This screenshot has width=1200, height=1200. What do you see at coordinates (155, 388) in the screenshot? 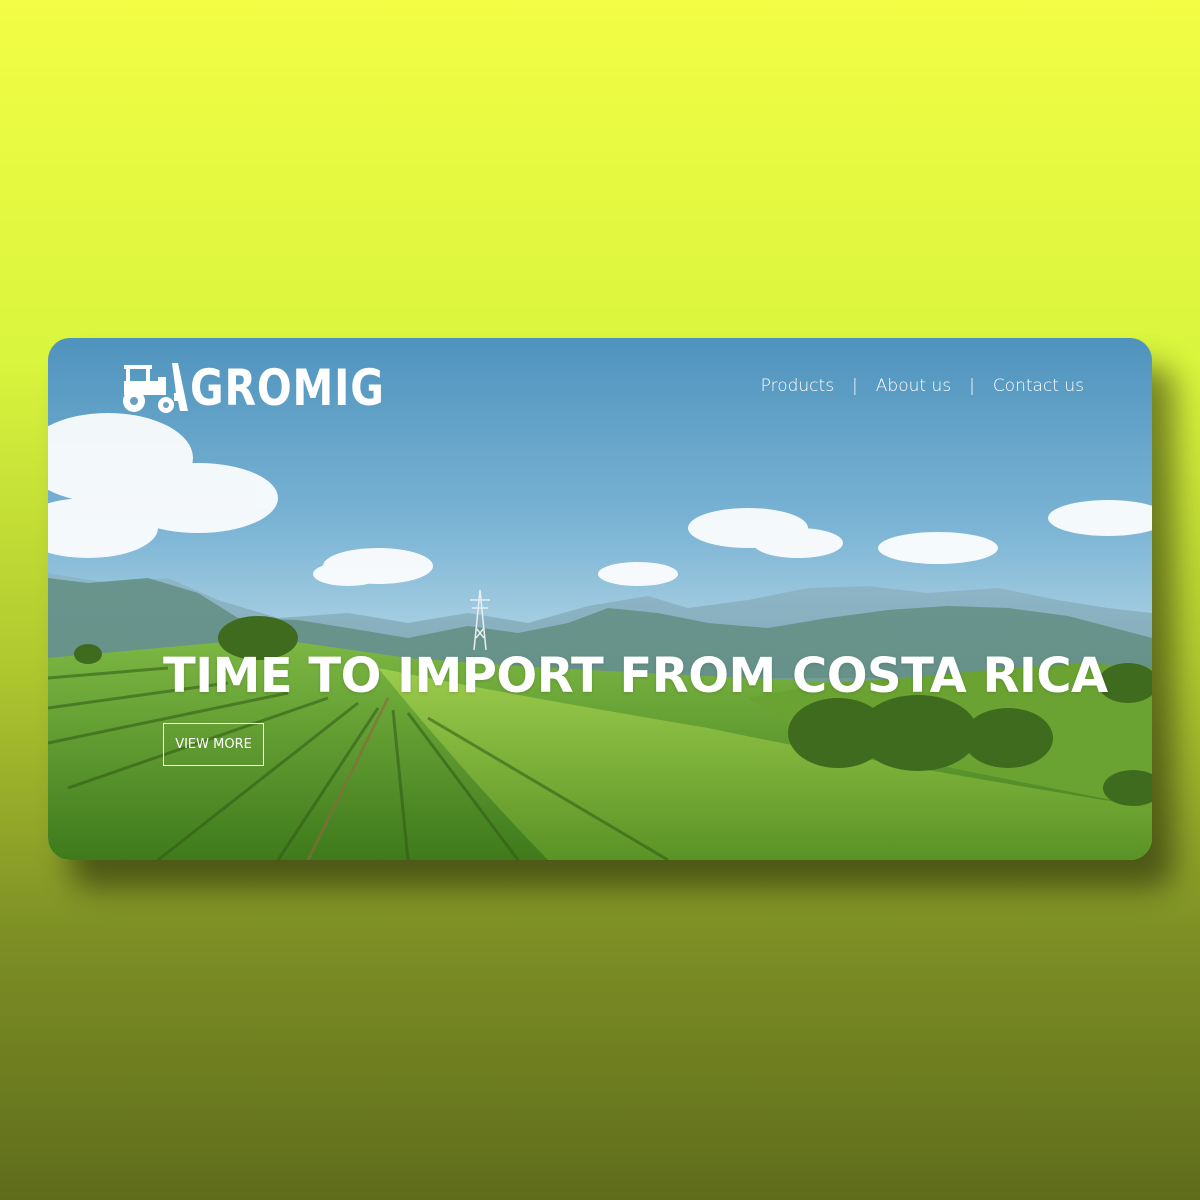
I see `tractor-icon` at bounding box center [155, 388].